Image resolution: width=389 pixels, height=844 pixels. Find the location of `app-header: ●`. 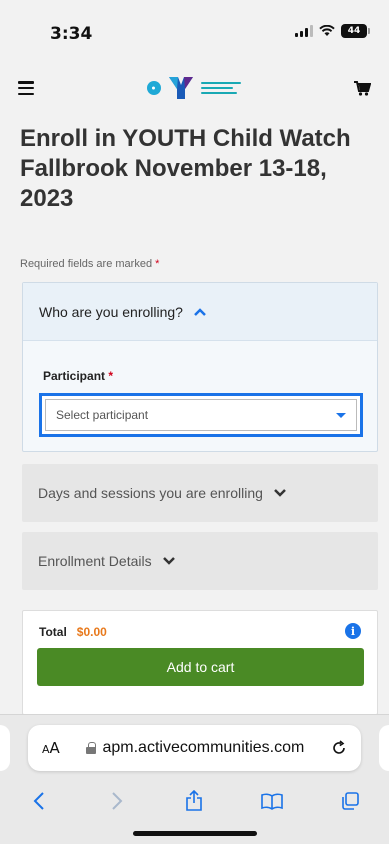

app-header: ● is located at coordinates (194, 88).